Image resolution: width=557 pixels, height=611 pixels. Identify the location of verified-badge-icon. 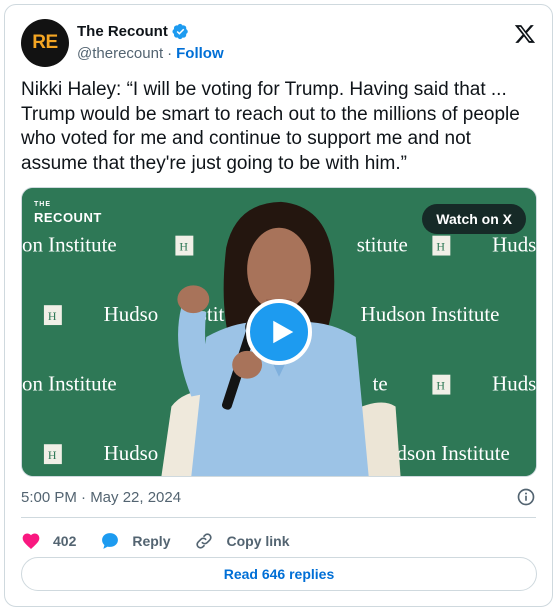
(180, 31).